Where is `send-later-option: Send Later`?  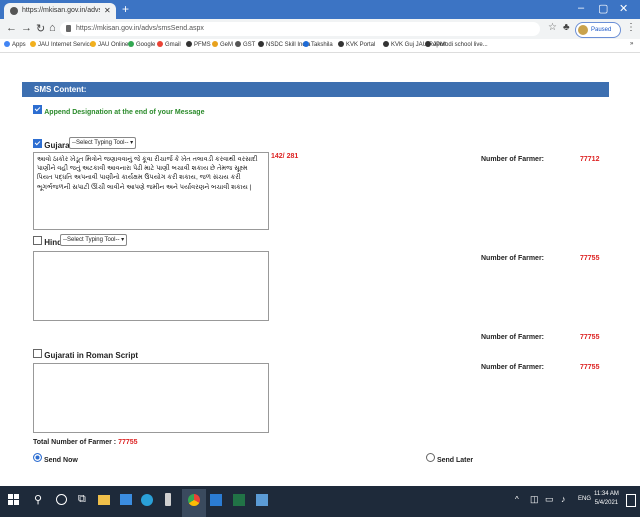 send-later-option: Send Later is located at coordinates (449, 458).